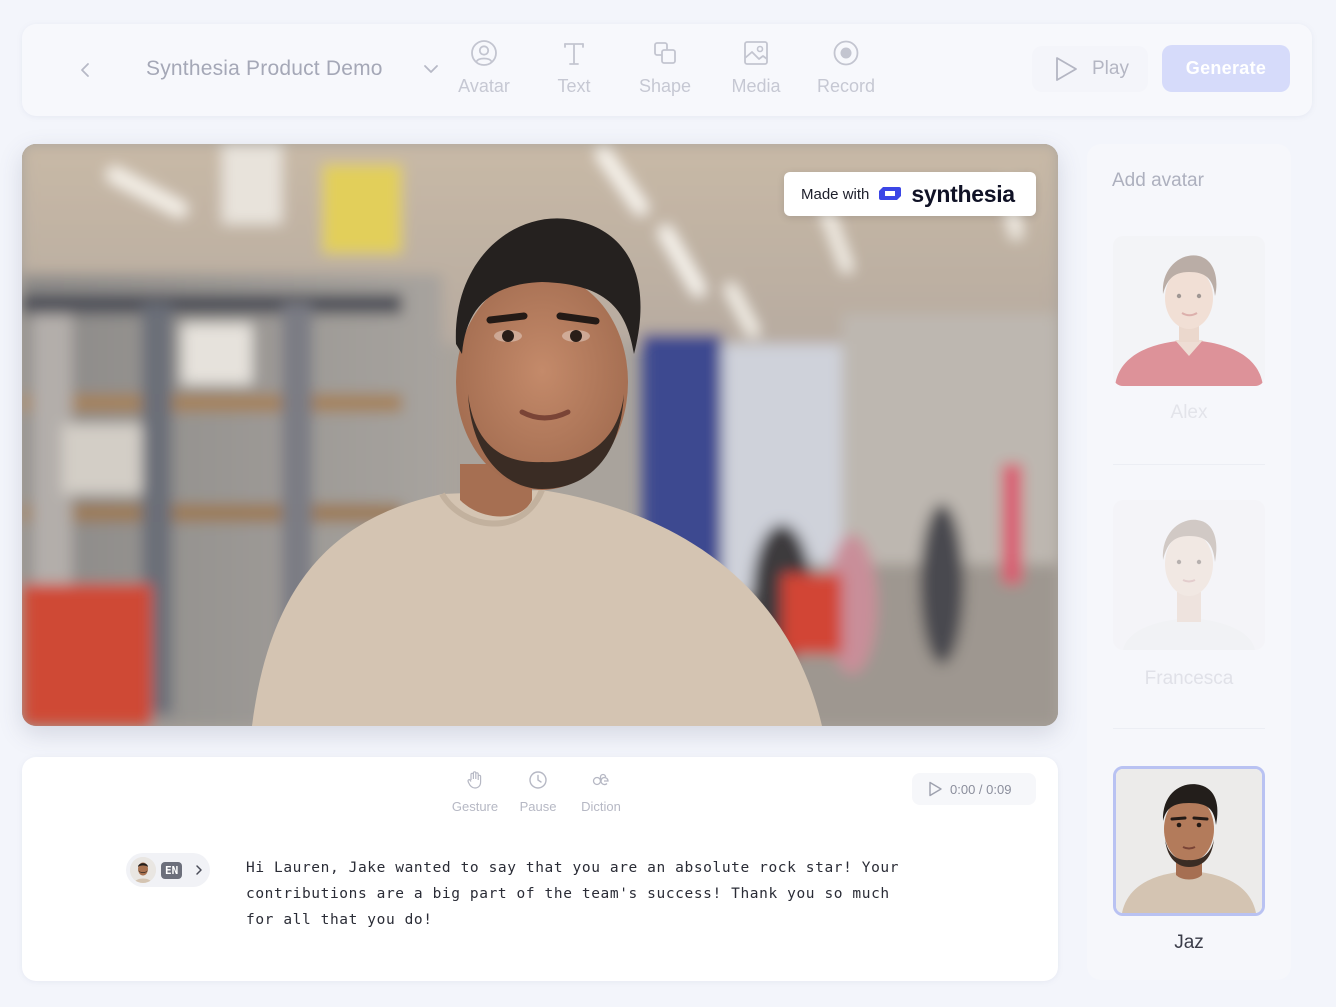 This screenshot has width=1336, height=1007. What do you see at coordinates (756, 73) in the screenshot?
I see `tool-media: Media` at bounding box center [756, 73].